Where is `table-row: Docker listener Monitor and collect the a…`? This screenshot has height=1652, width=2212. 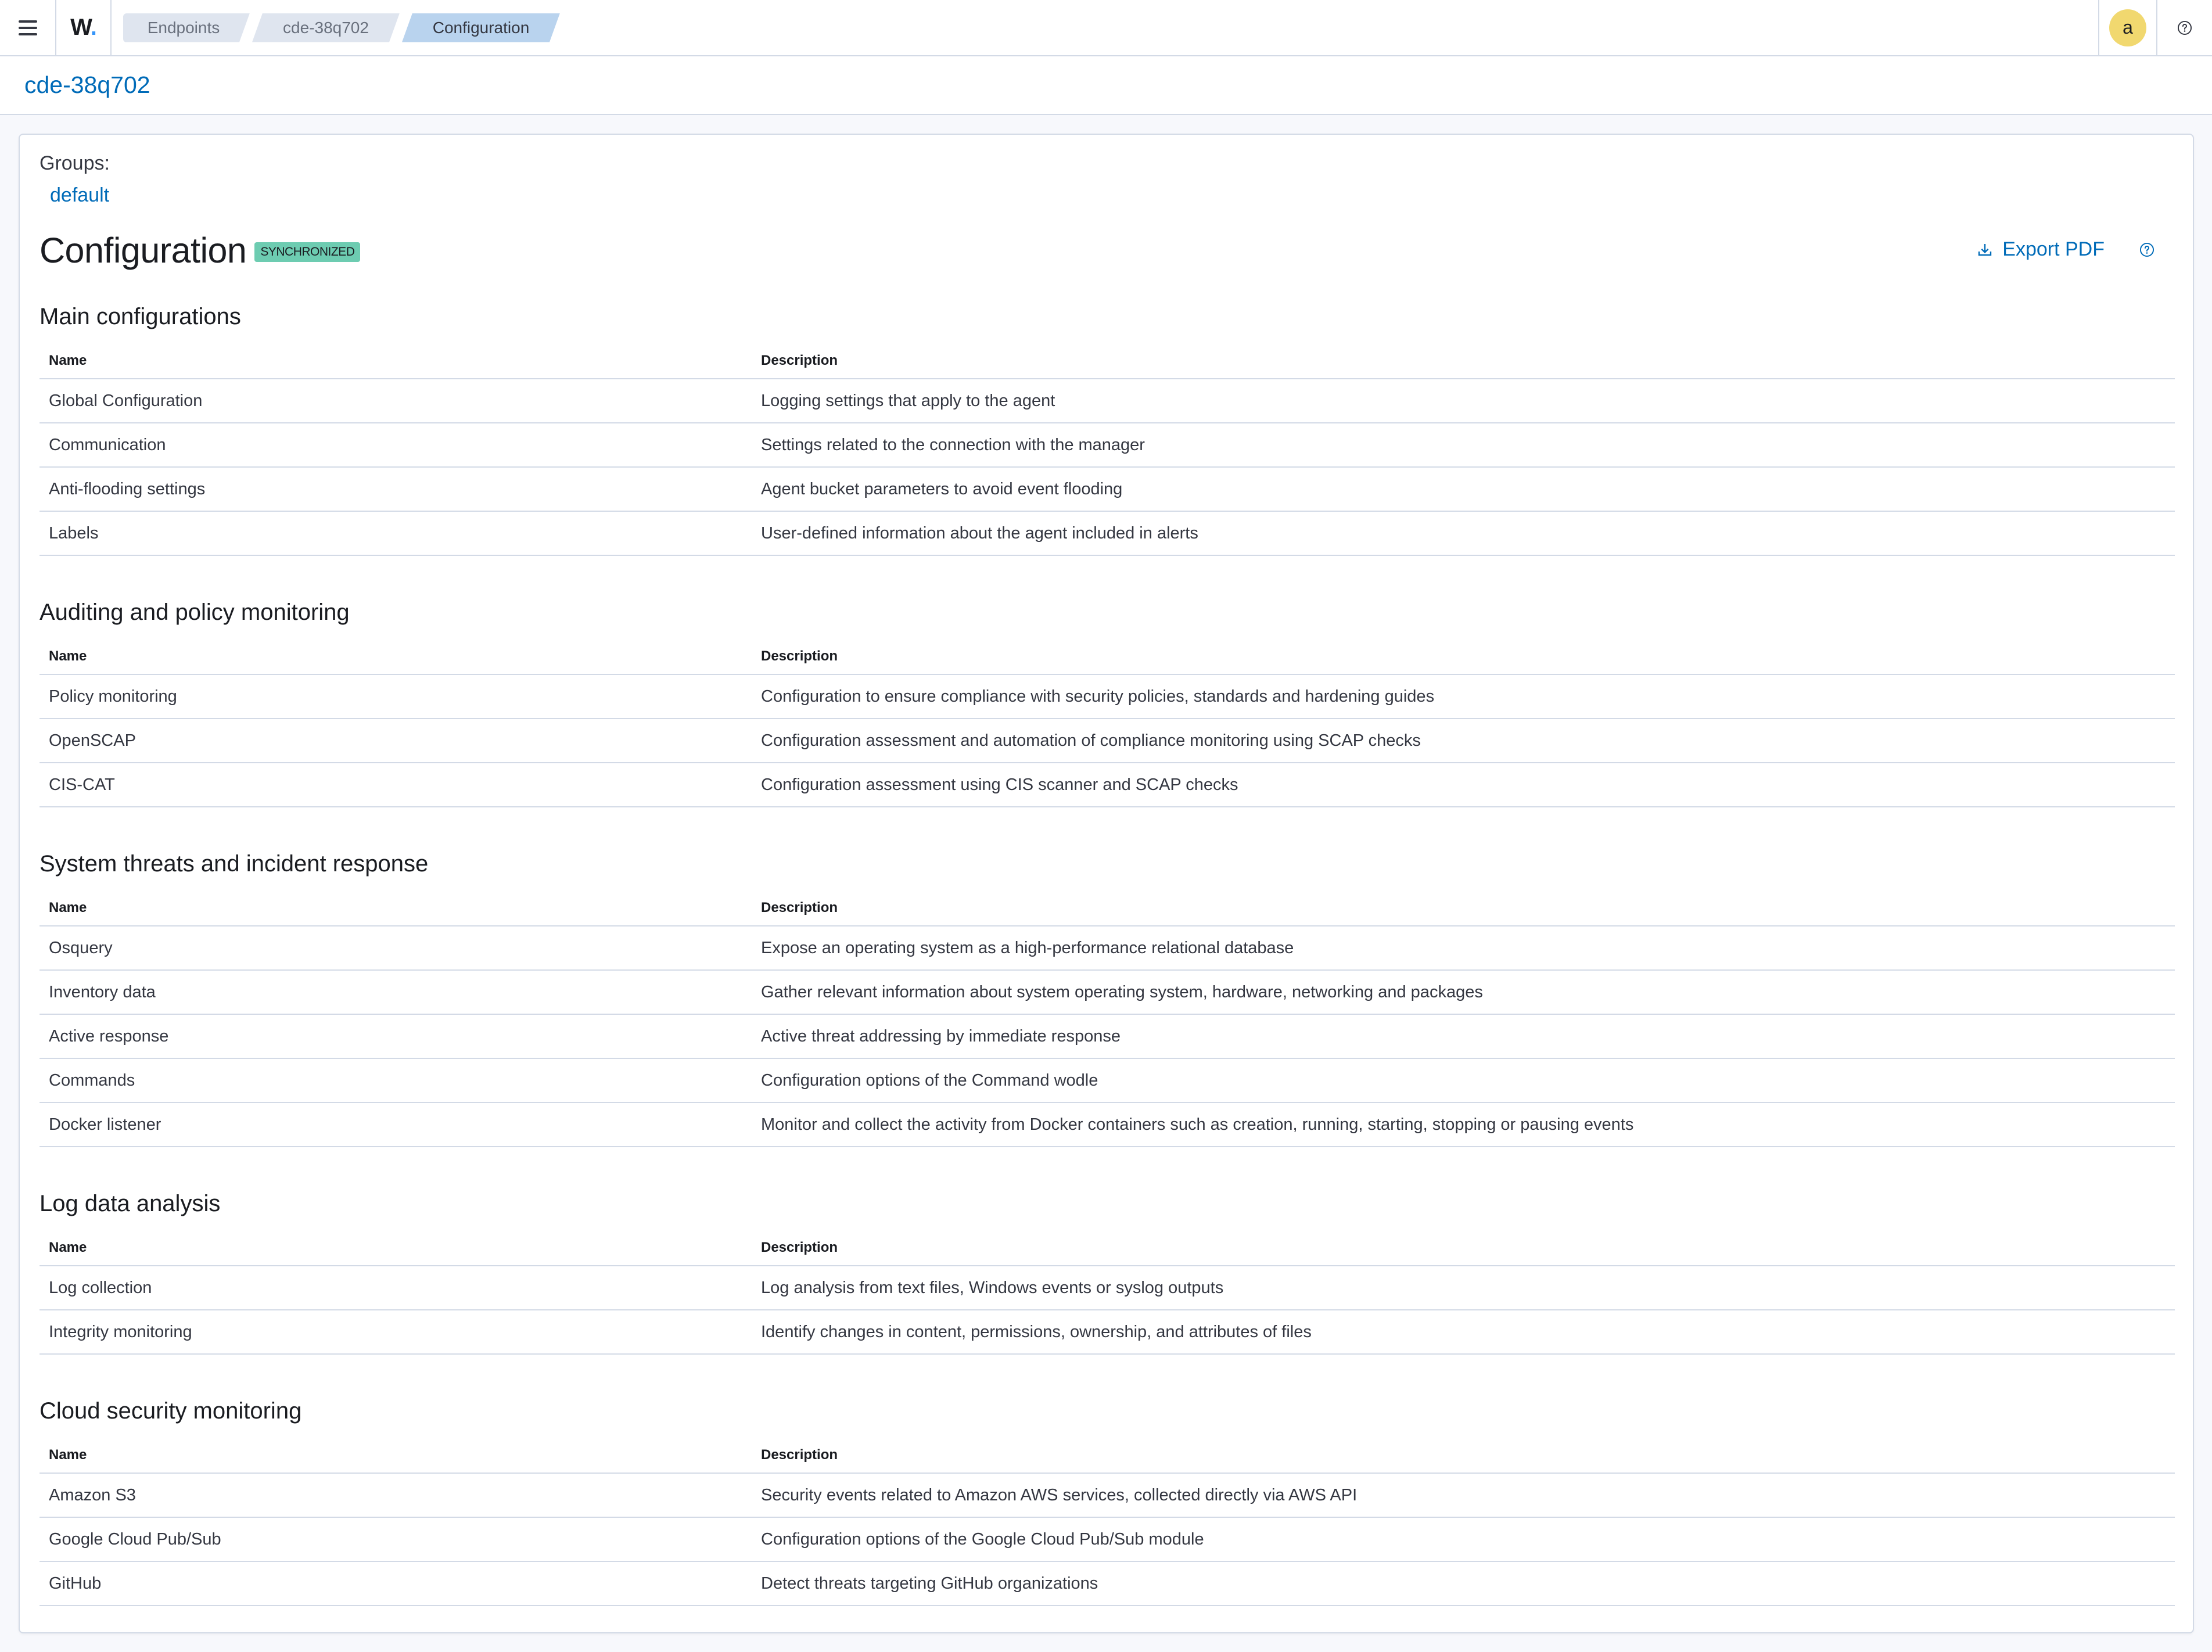 table-row: Docker listener Monitor and collect the a… is located at coordinates (1108, 1124).